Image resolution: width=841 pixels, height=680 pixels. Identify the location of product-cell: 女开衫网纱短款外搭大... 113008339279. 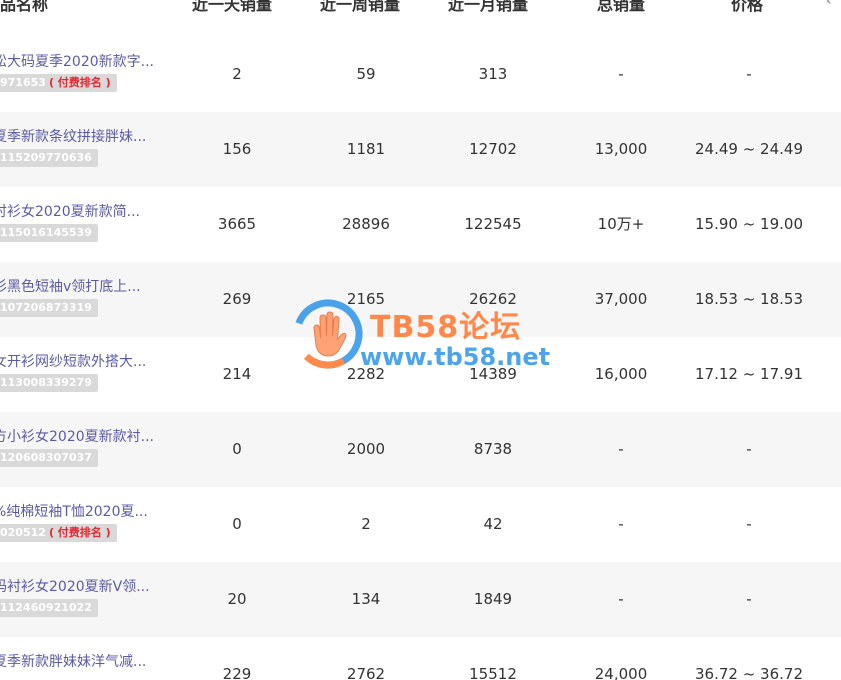
(87, 372).